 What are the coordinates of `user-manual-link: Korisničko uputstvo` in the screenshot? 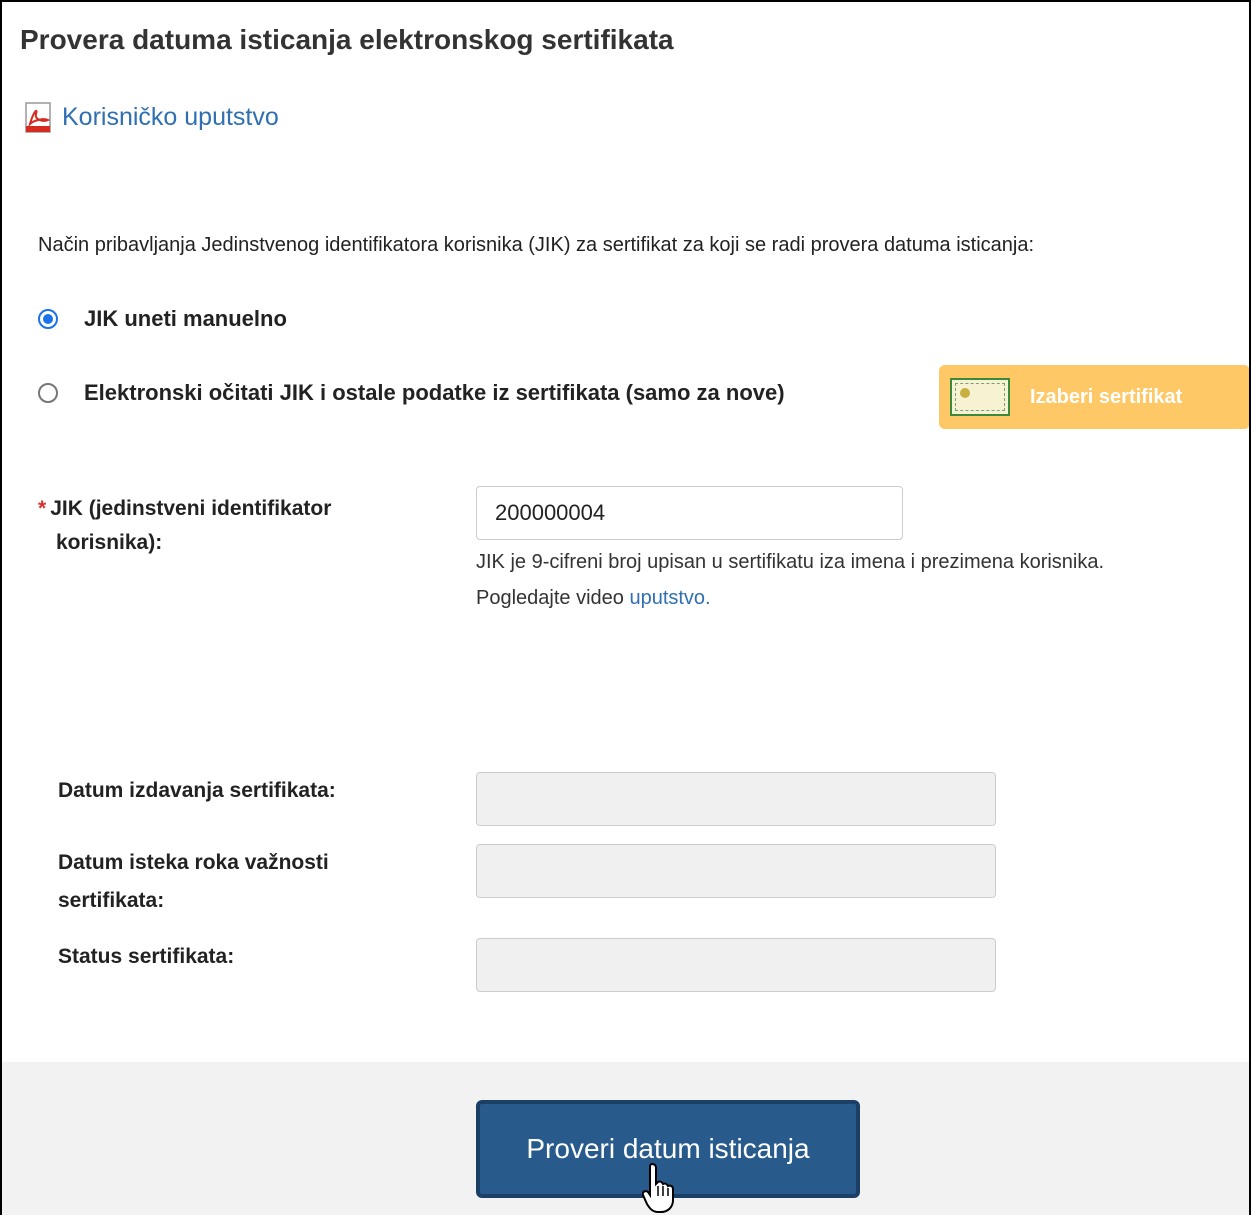 It's located at (149, 117).